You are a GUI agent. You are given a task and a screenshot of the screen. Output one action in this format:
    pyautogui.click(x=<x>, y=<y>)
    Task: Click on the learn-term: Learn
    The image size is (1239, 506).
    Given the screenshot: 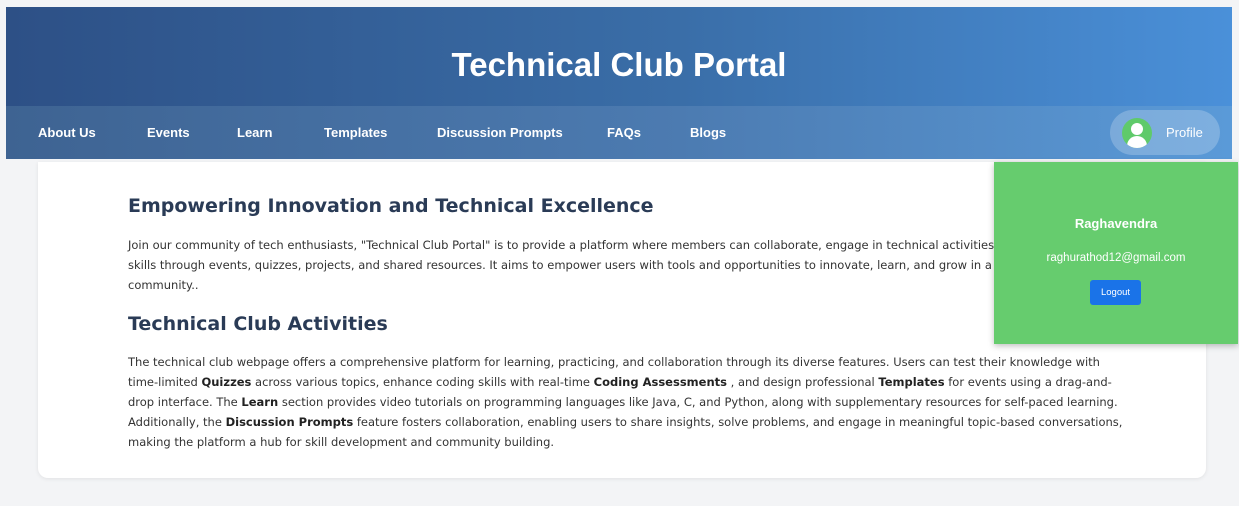 What is the action you would take?
    pyautogui.click(x=260, y=402)
    